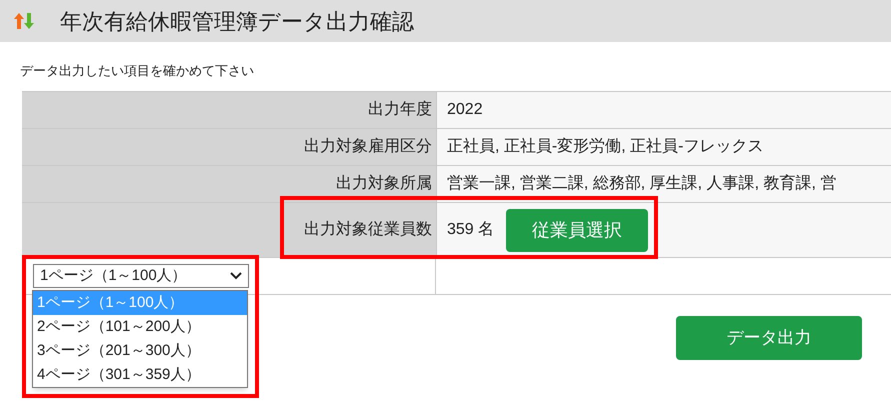 The width and height of the screenshot is (891, 416). Describe the element at coordinates (141, 276) in the screenshot. I see `page-select: 1ページ（1～100人）` at that location.